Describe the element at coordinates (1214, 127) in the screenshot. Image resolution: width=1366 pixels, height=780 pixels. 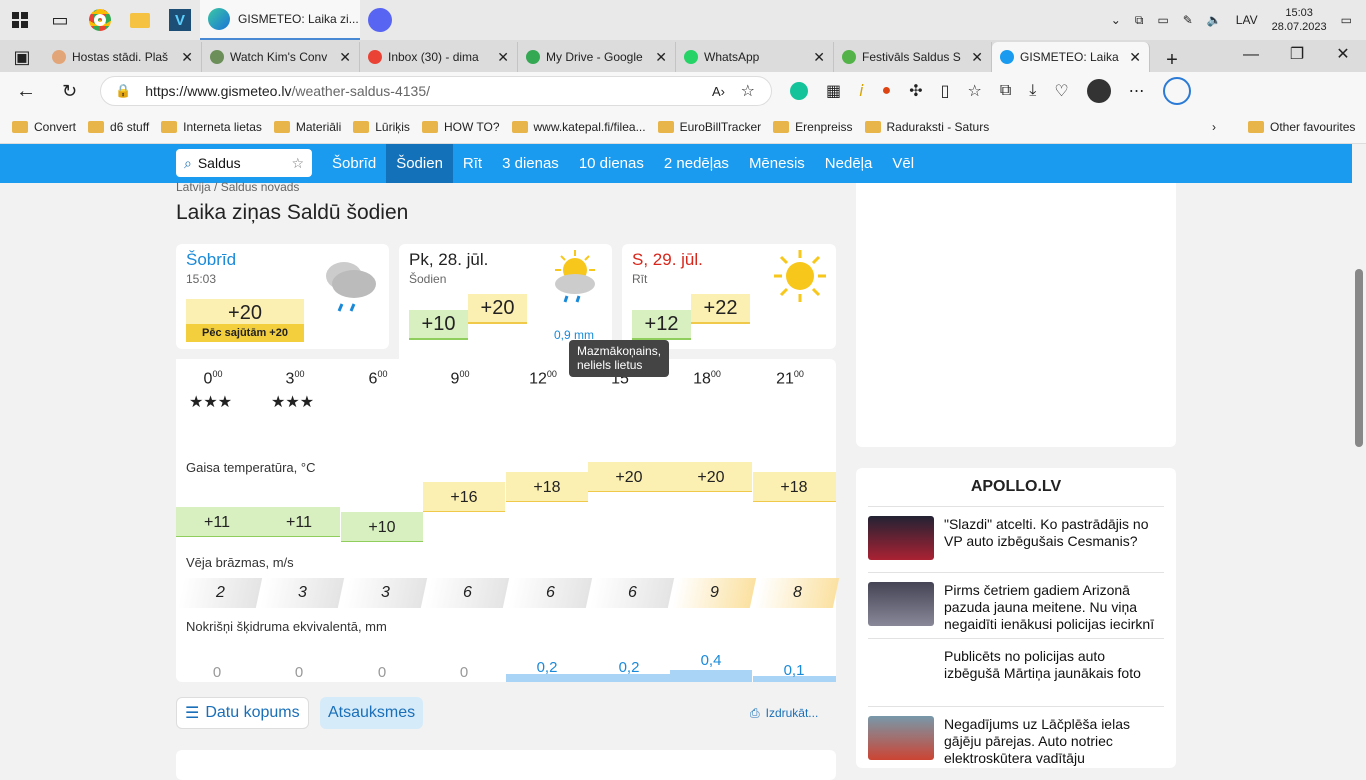
I see `chevron-right-icon: ›` at that location.